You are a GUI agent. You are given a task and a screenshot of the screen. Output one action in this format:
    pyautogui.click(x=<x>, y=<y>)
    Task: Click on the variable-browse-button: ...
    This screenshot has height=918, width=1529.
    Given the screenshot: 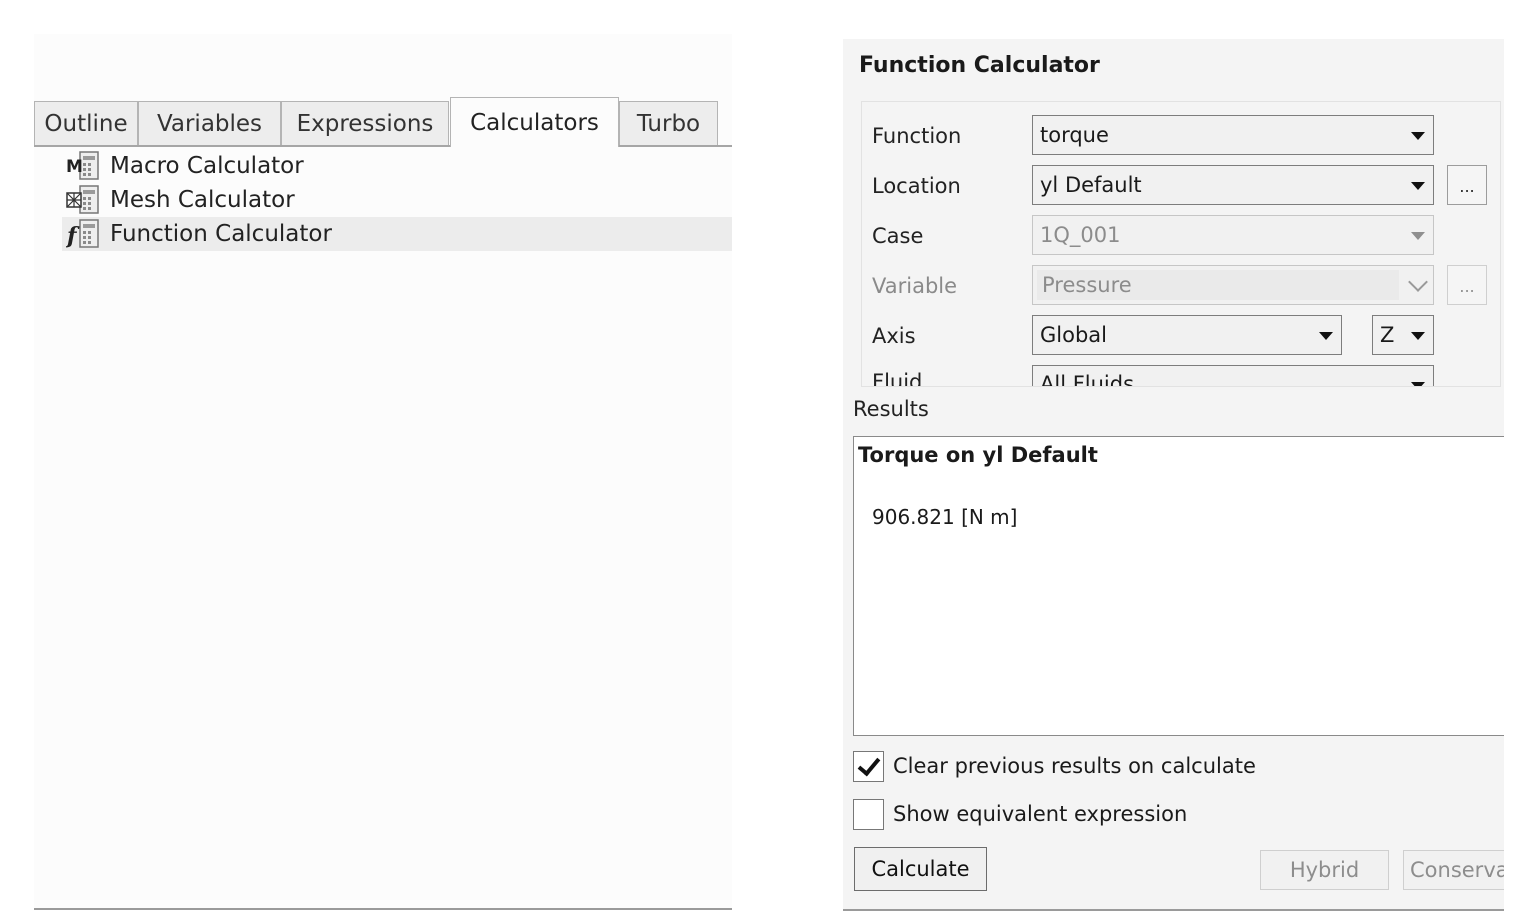 What is the action you would take?
    pyautogui.click(x=1467, y=285)
    